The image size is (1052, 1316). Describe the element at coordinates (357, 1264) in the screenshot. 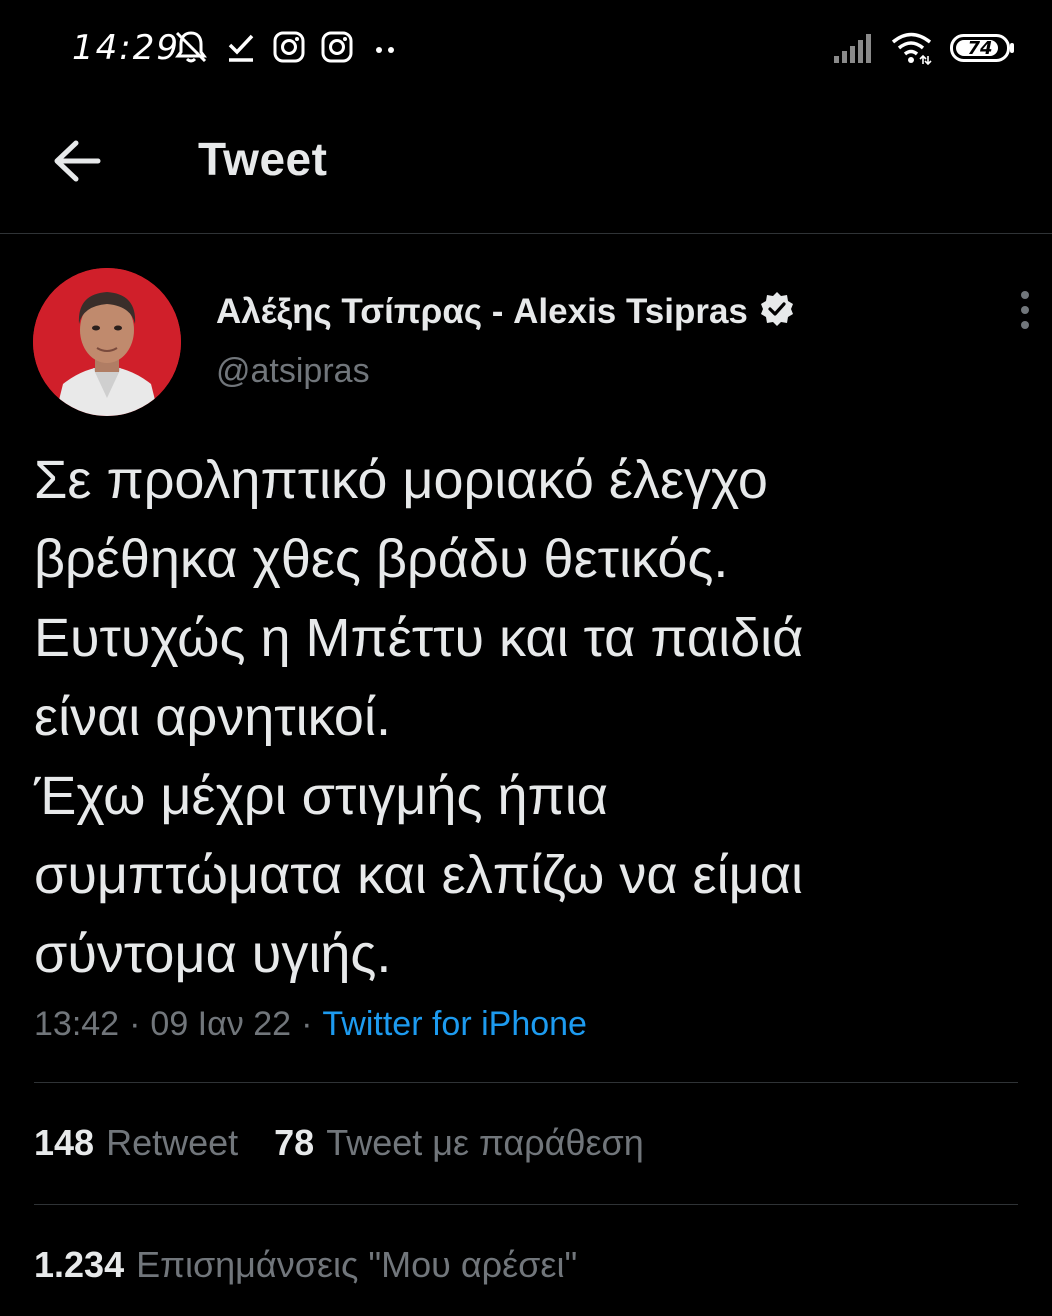

I see `likes-label: Επισημάνσεις "Μου αρέσει"` at that location.